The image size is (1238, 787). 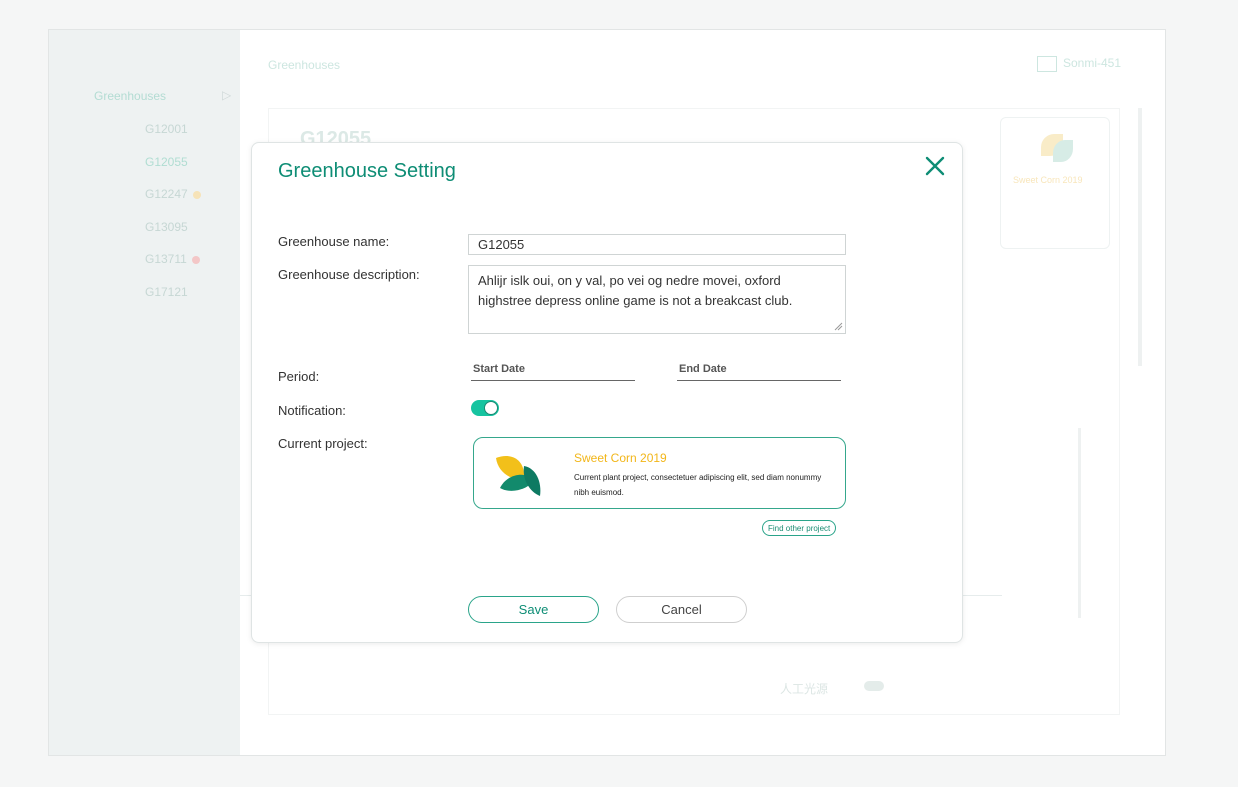 I want to click on greenhouse-name-input: G12055, so click(x=657, y=244).